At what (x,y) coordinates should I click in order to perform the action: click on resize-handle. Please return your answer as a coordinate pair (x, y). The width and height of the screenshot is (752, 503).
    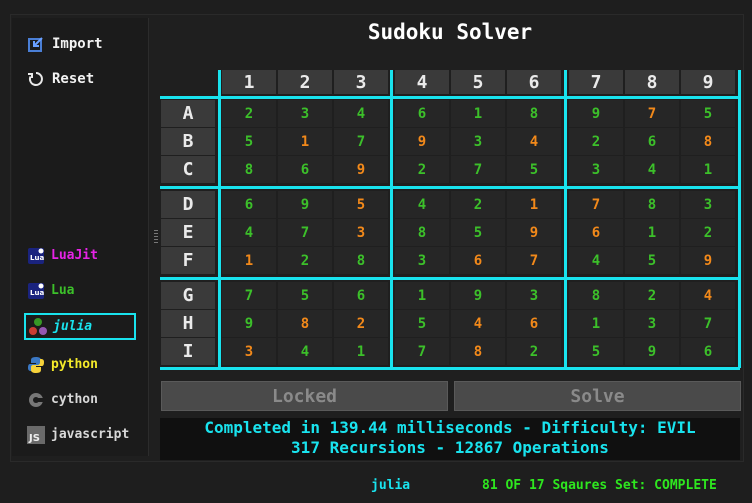
    Looking at the image, I should click on (156, 237).